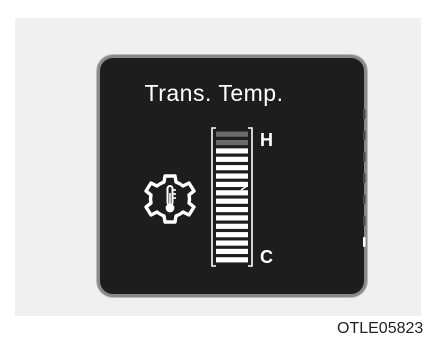  I want to click on gauge-high-label: H, so click(266, 140).